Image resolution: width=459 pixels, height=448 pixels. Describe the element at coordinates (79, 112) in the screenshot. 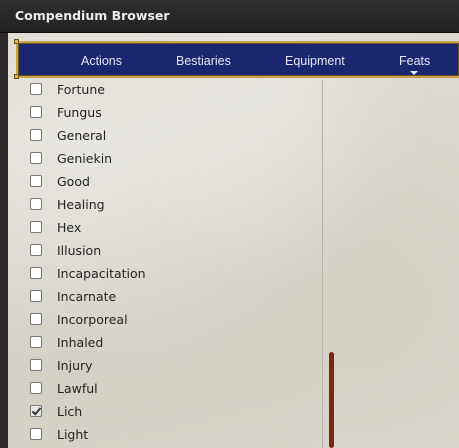

I see `trait-label: Fungus` at that location.